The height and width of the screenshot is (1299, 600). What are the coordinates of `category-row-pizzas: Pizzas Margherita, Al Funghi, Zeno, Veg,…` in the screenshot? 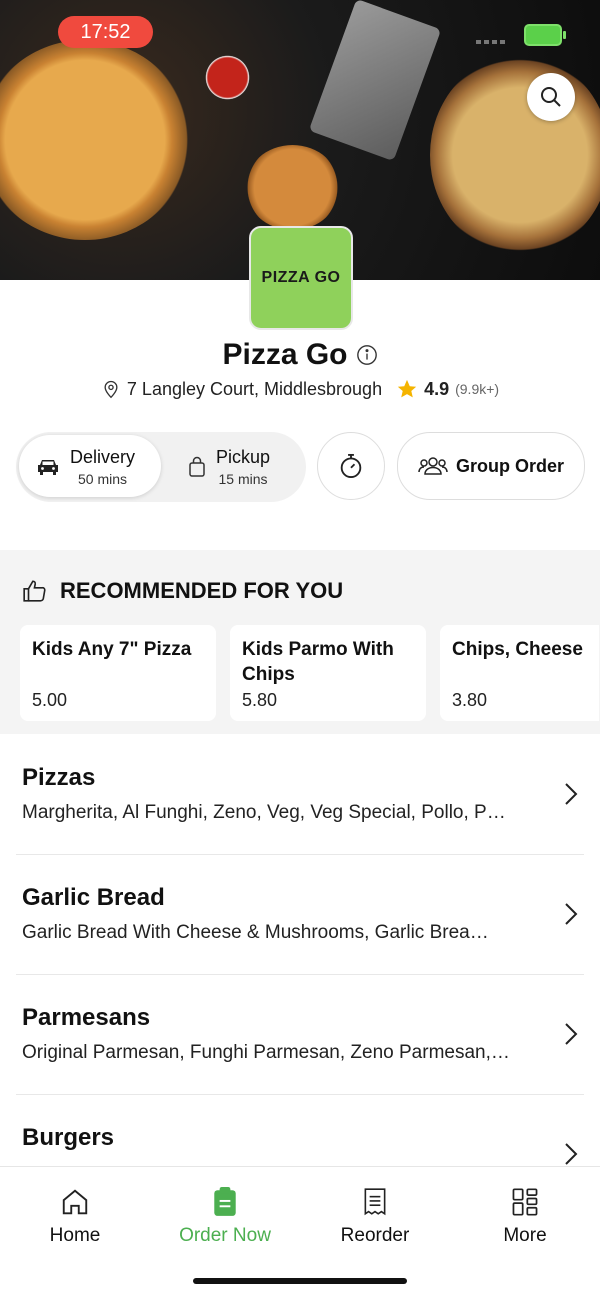 It's located at (300, 794).